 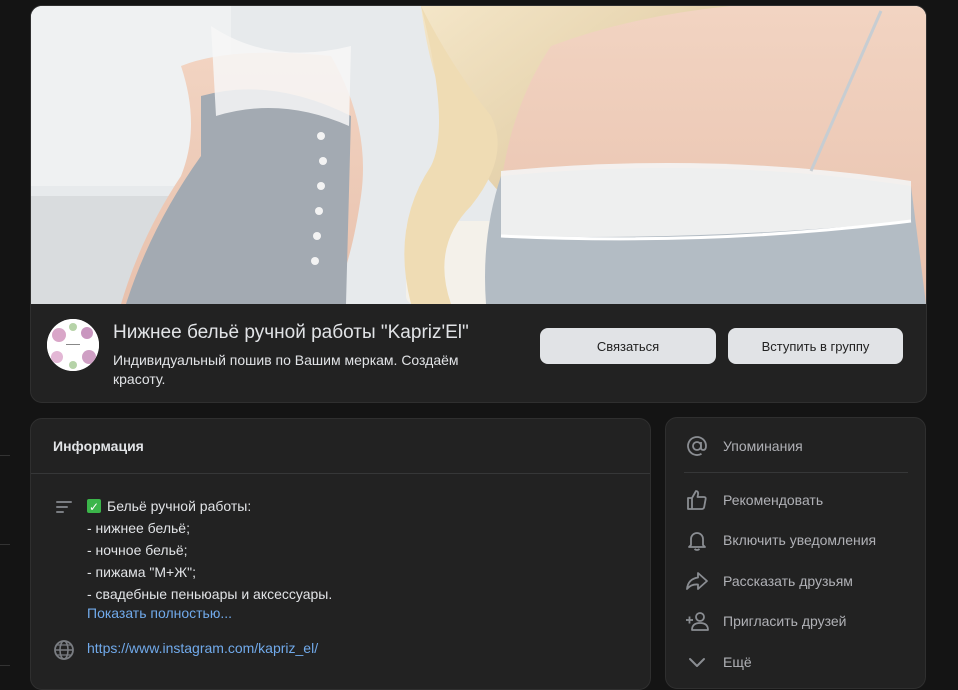 I want to click on share-action: Рассказать друзьям, so click(x=795, y=581).